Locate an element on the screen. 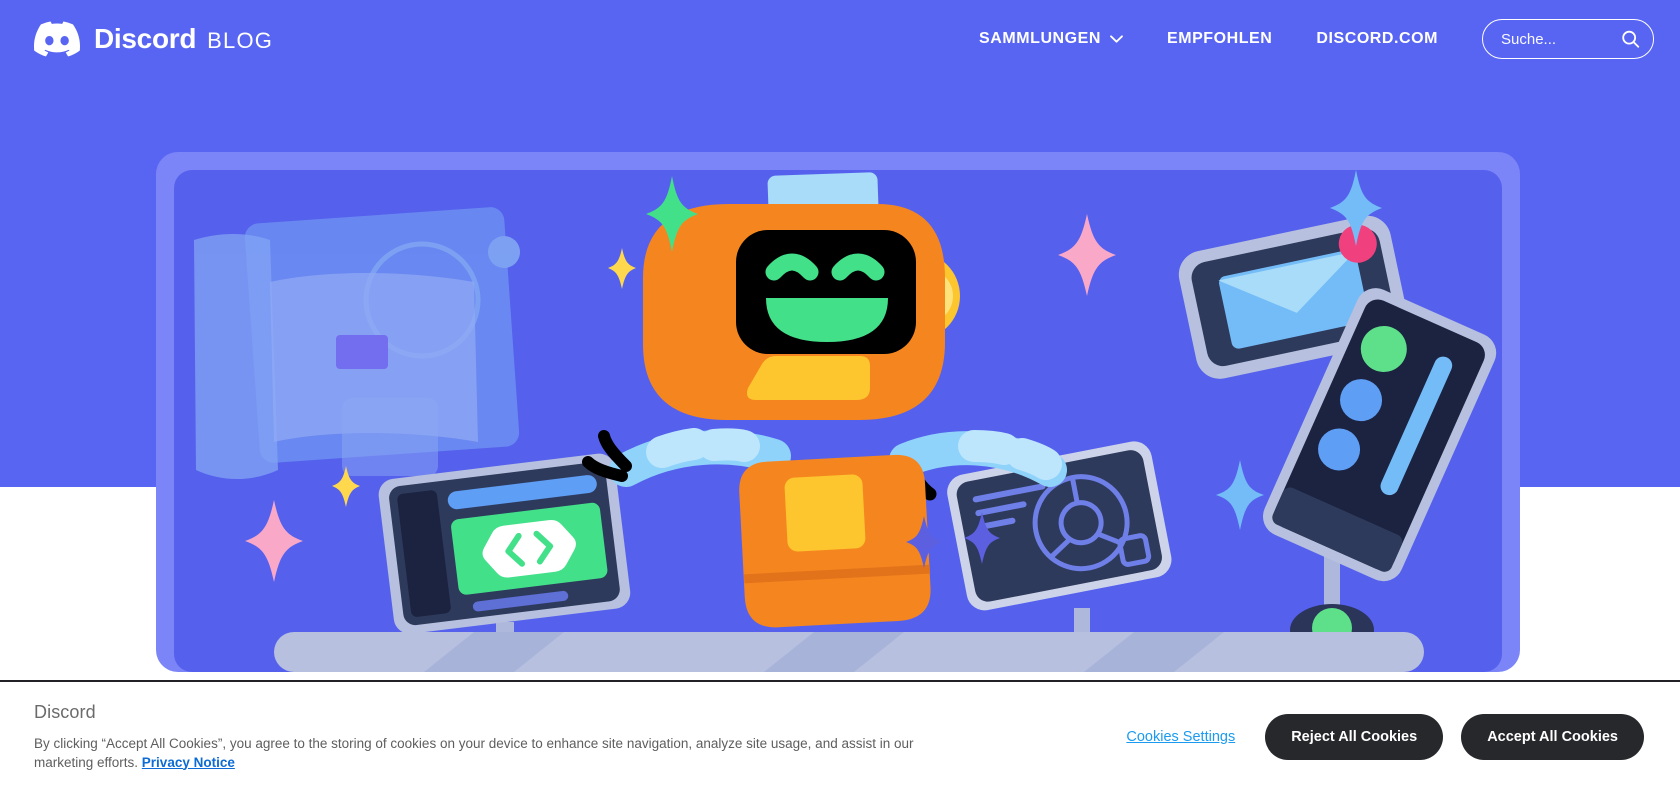  privacy-notice-link: Privacy Notice is located at coordinates (188, 762).